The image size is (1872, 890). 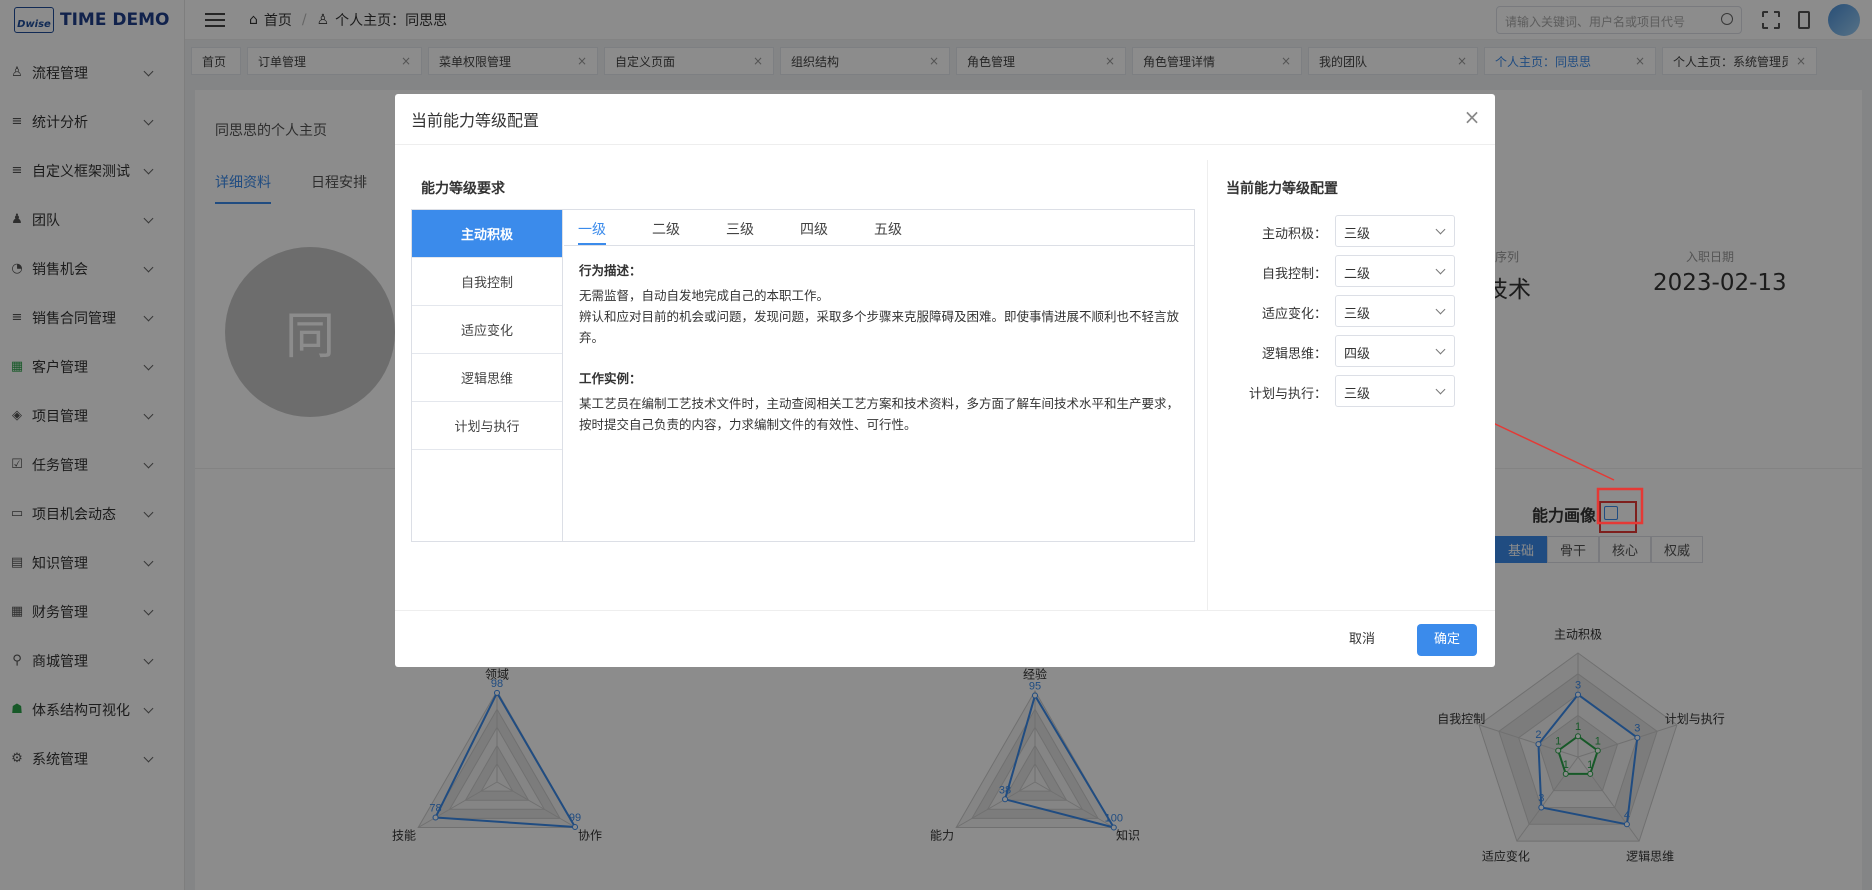 What do you see at coordinates (1294, 314) in the screenshot?
I see `config-label: 适应变化：` at bounding box center [1294, 314].